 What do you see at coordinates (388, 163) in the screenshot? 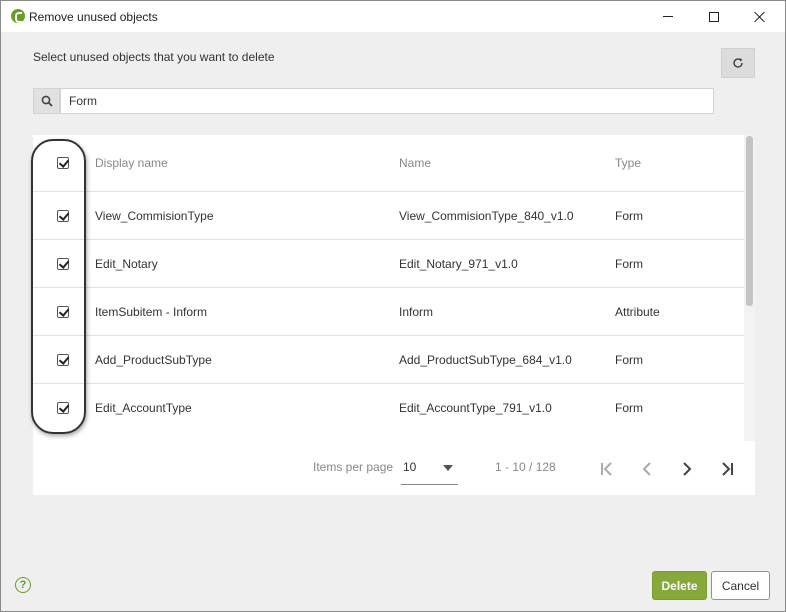
I see `table-header: Display name Name Type` at bounding box center [388, 163].